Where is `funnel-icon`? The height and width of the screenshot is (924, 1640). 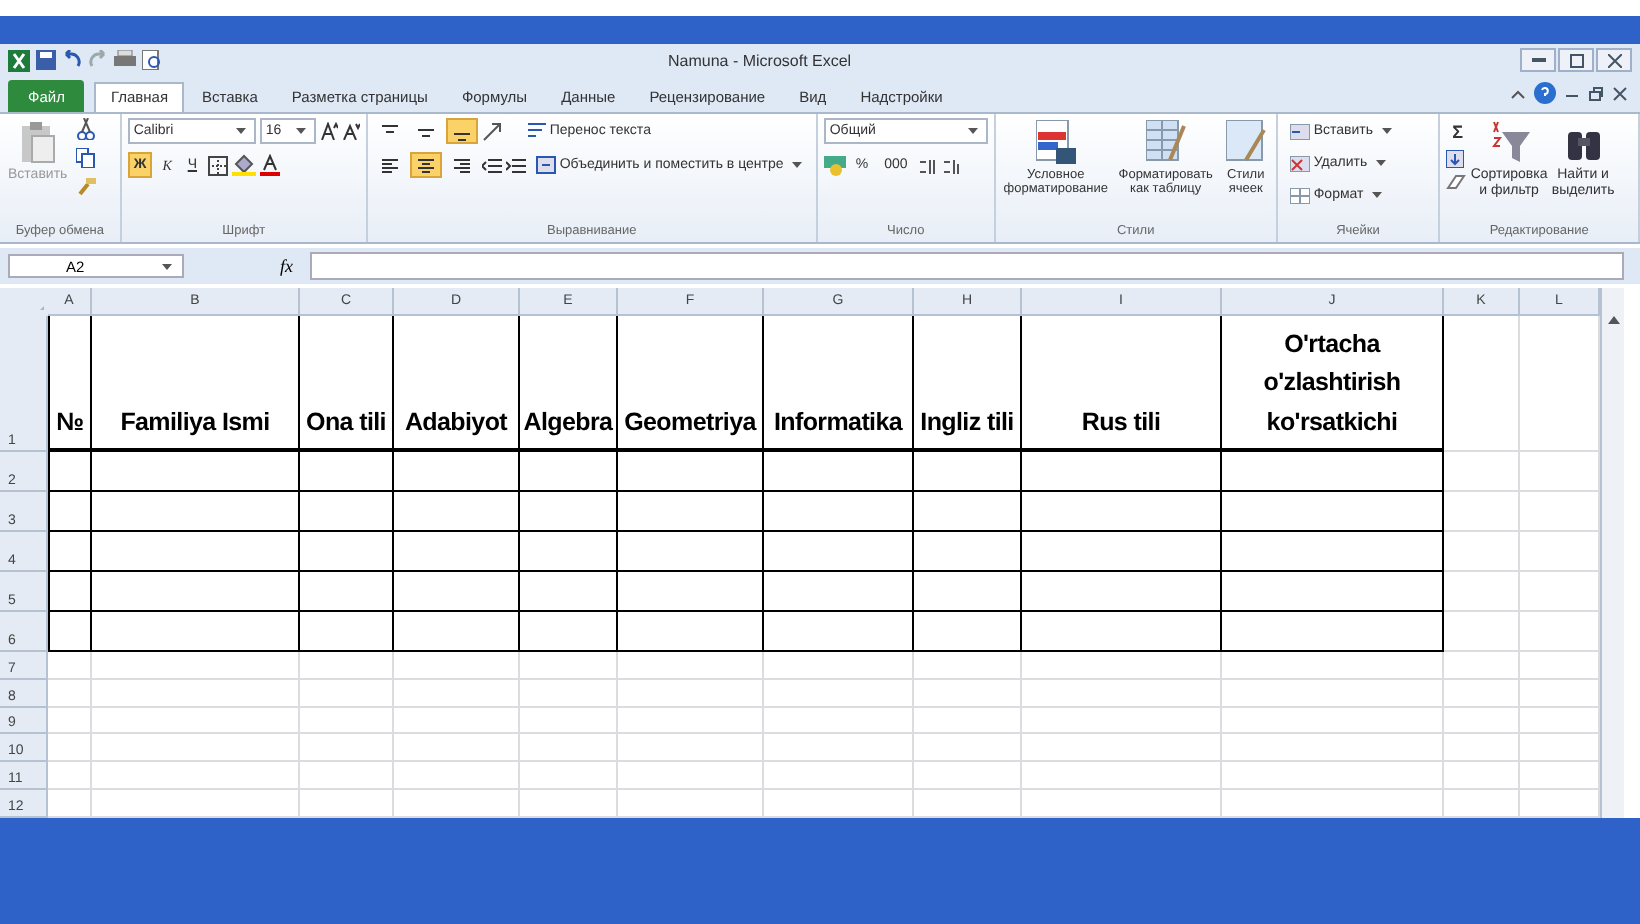 funnel-icon is located at coordinates (1509, 142).